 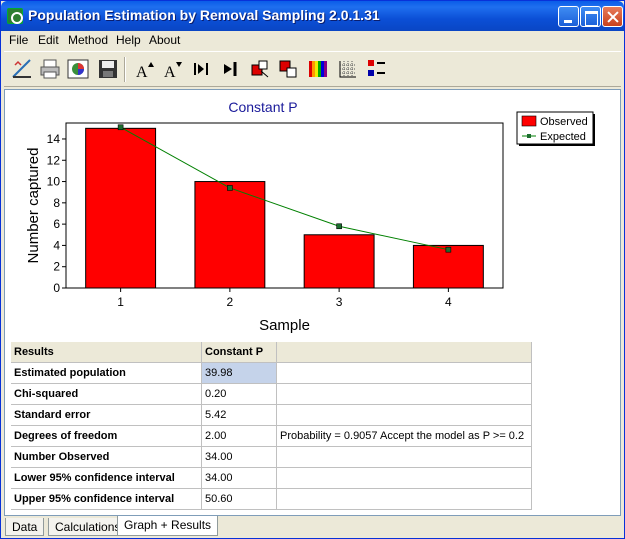 What do you see at coordinates (54, 160) in the screenshot?
I see `y-tick-label: 12` at bounding box center [54, 160].